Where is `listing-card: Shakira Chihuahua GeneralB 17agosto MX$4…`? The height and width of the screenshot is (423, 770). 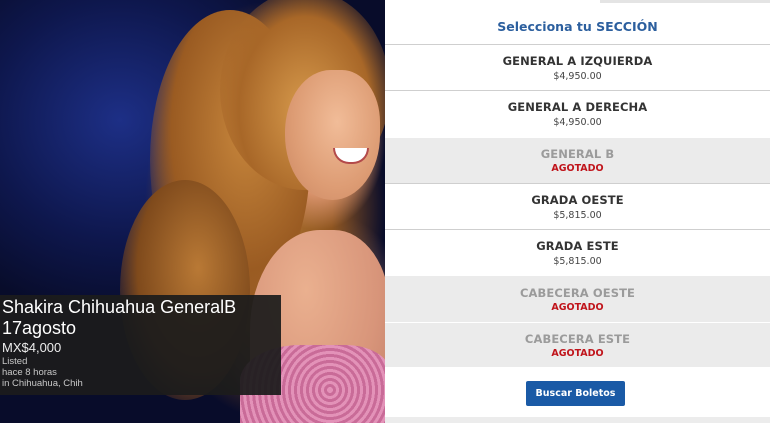
listing-card: Shakira Chihuahua GeneralB 17agosto MX$4… is located at coordinates (140, 345).